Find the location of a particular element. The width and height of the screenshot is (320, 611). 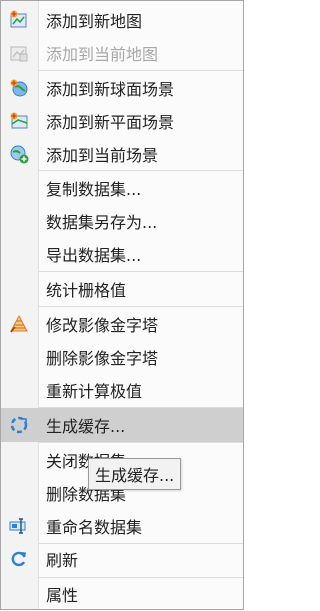

menu-item-add-to-current-map: 添加到当前地图 is located at coordinates (122, 53).